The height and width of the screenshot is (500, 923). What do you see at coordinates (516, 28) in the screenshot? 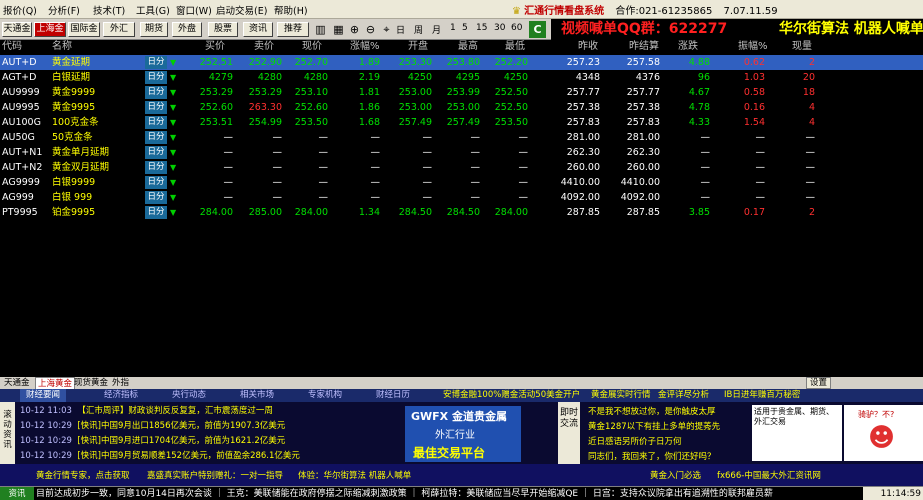
I see `period-60: 60` at bounding box center [516, 28].